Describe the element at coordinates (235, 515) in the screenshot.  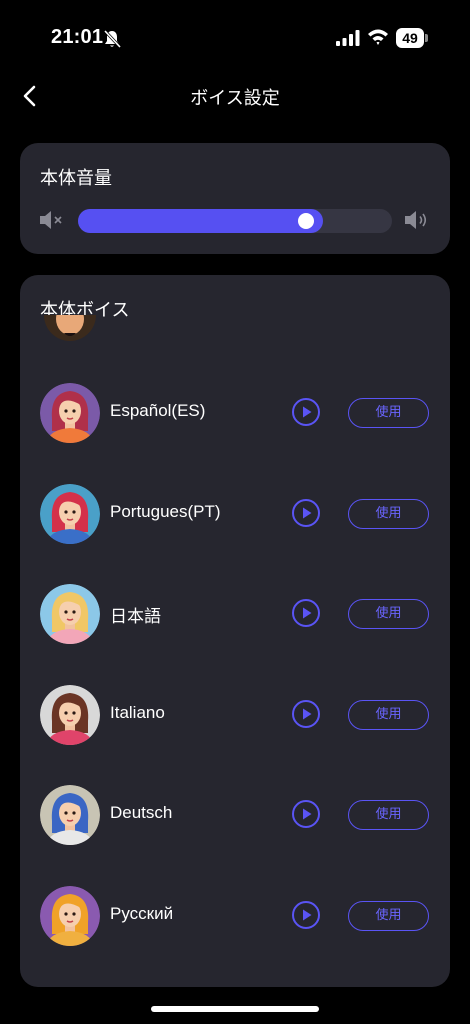
I see `voice-row: Portugues(PT) 使用` at that location.